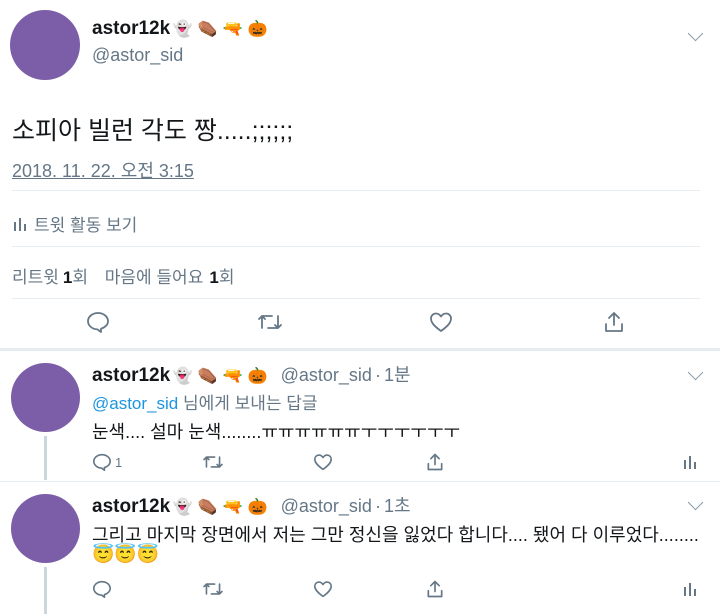  What do you see at coordinates (20, 224) in the screenshot?
I see `bar-chart-icon` at bounding box center [20, 224].